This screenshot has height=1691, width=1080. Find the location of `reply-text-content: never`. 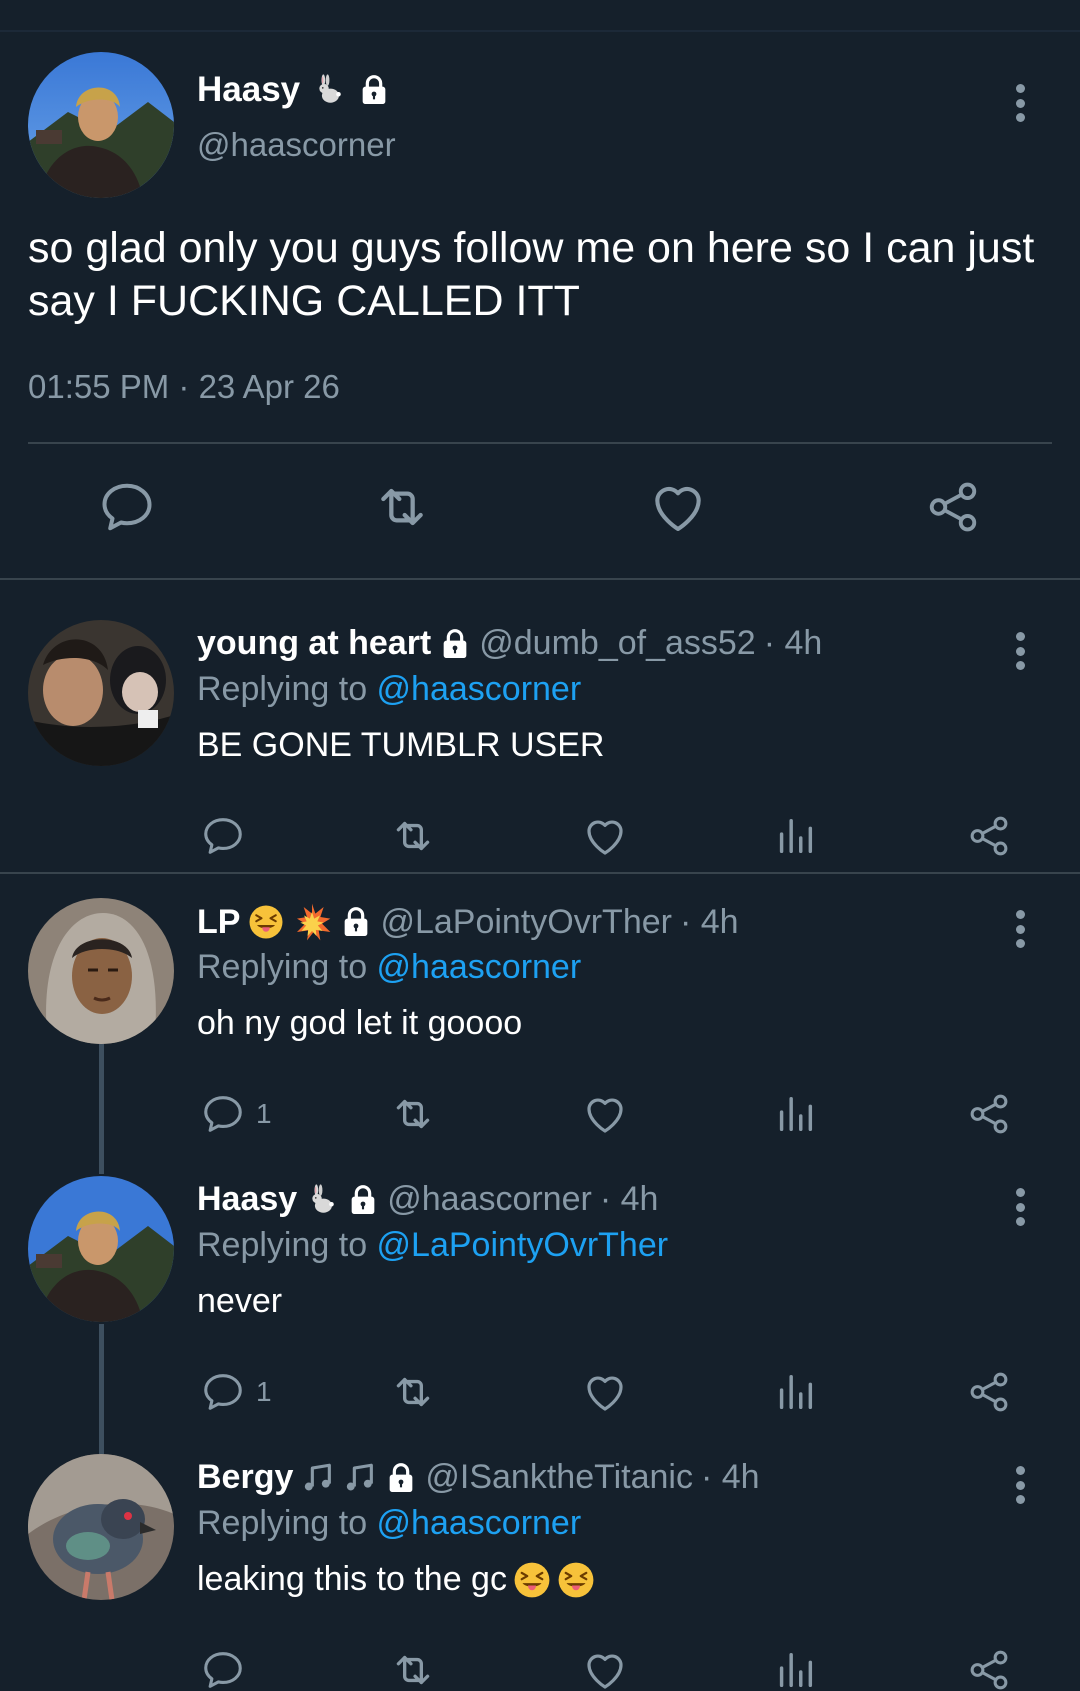

reply-text-content: never is located at coordinates (240, 1301).